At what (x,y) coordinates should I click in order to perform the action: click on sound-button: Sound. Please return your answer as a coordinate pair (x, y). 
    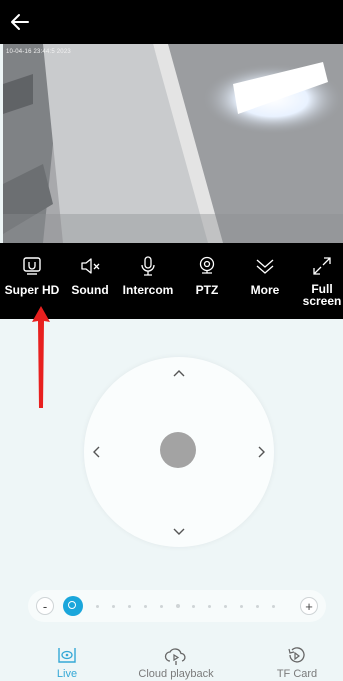
    Looking at the image, I should click on (90, 276).